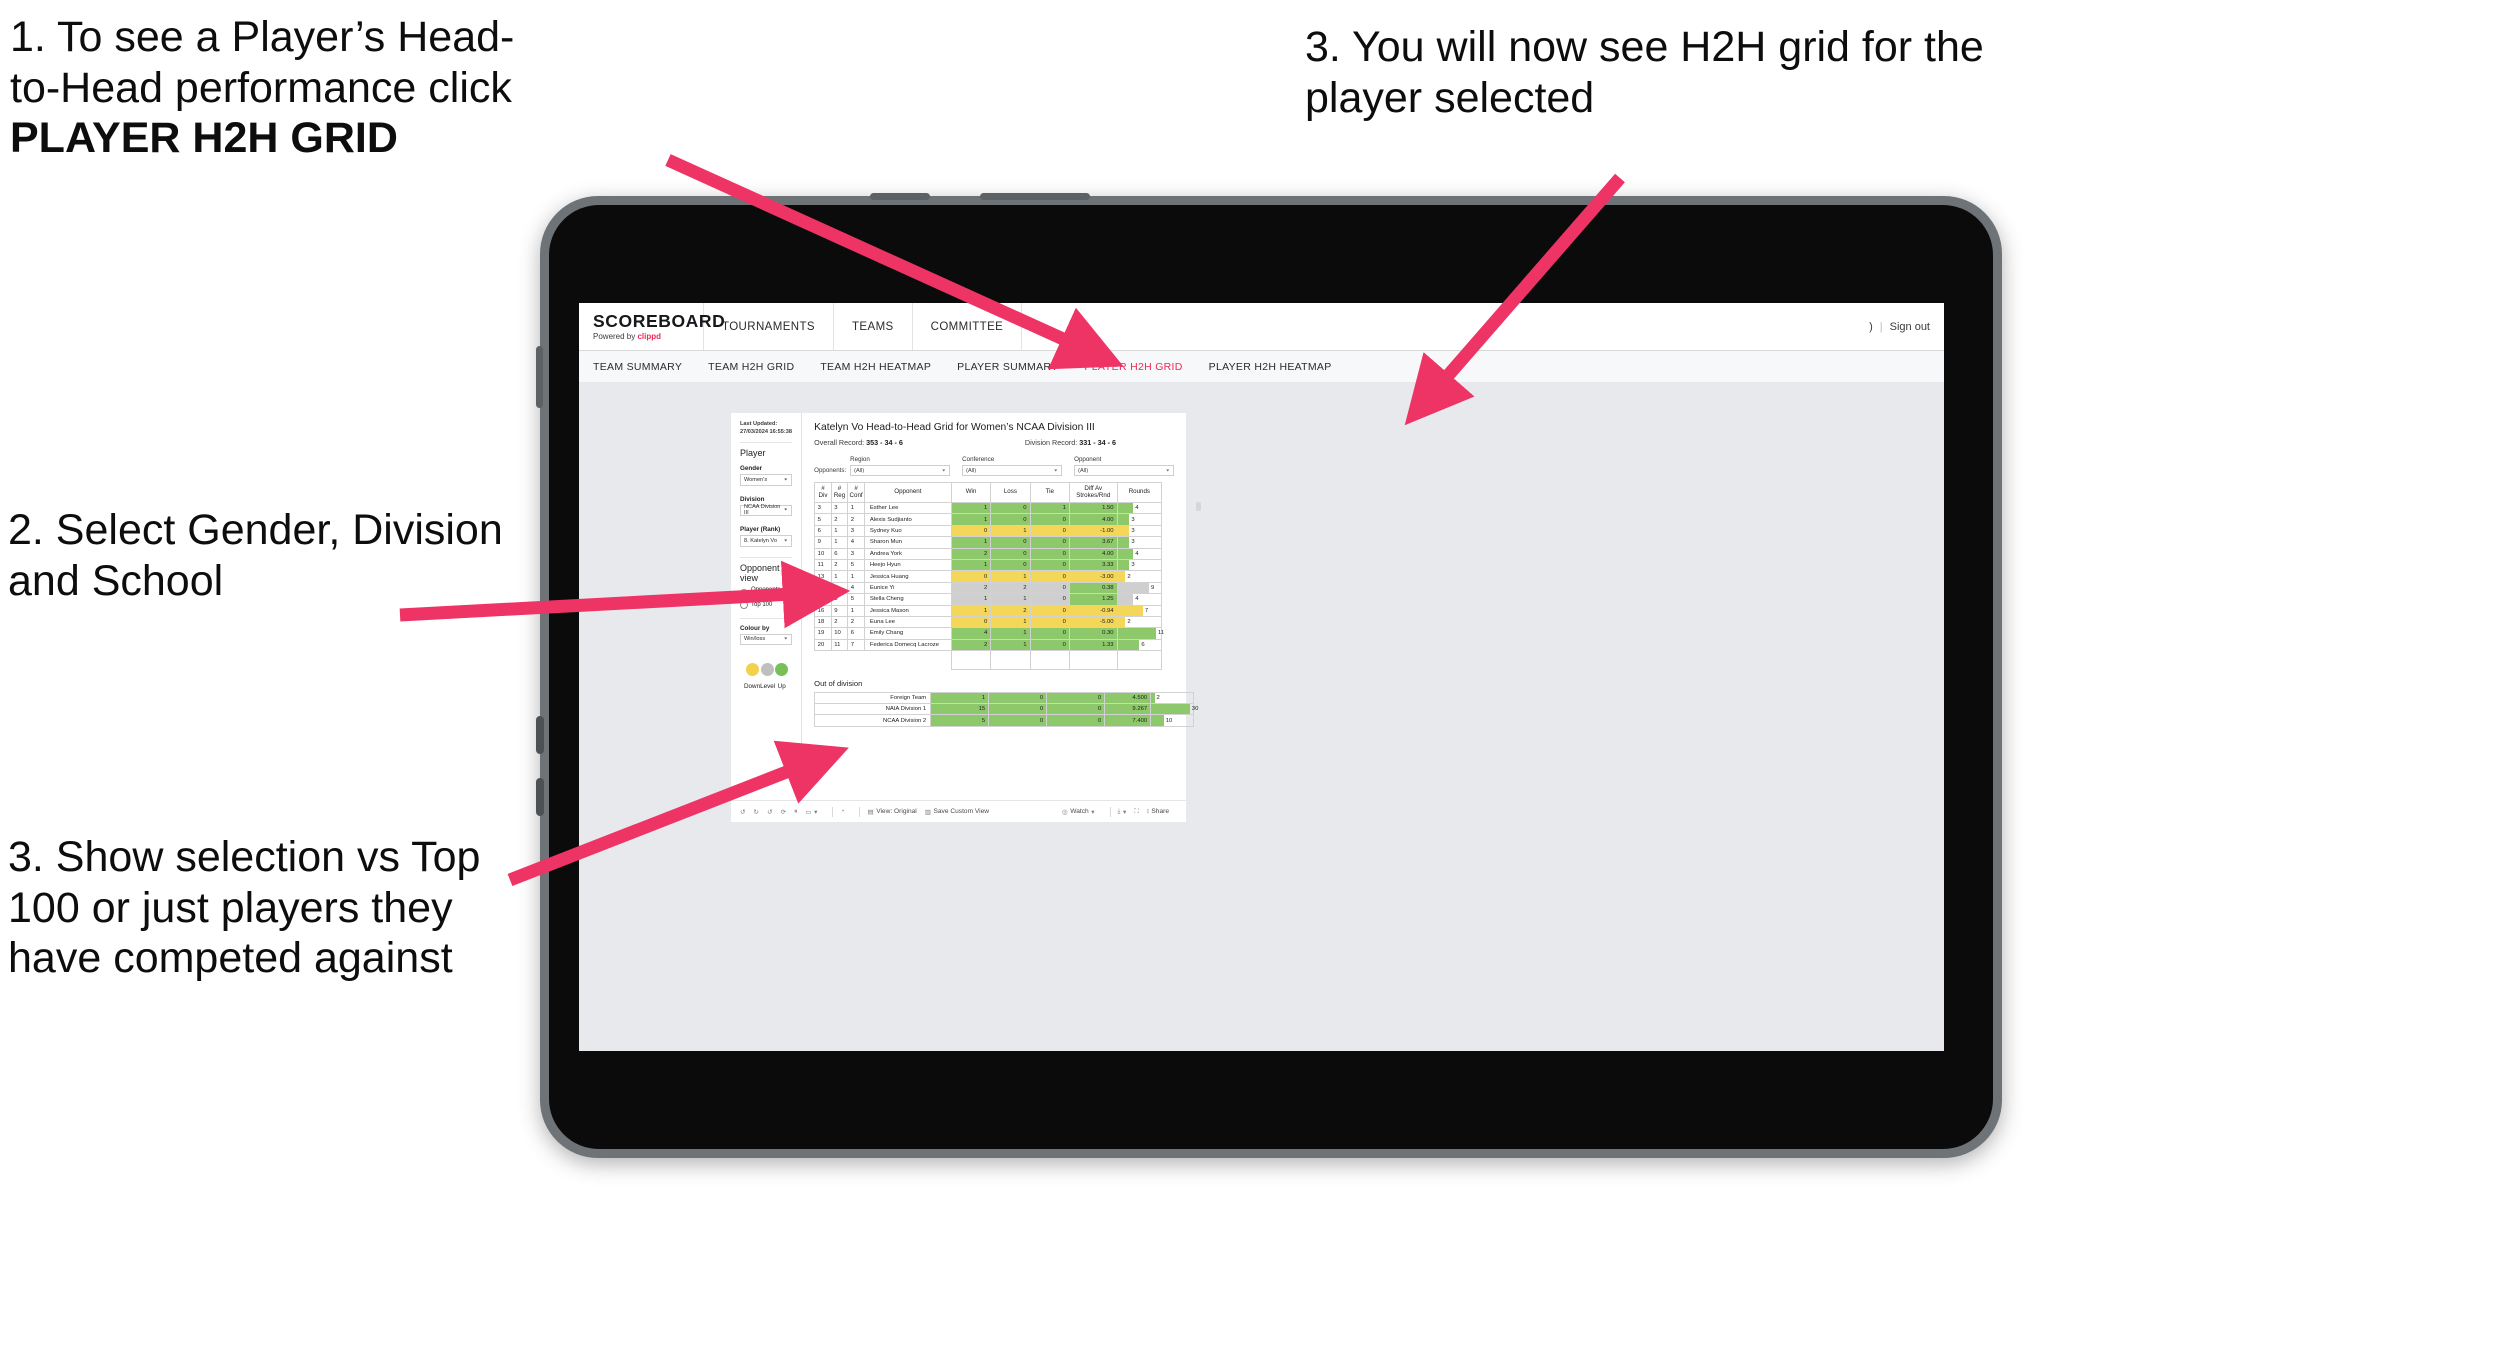 The width and height of the screenshot is (2512, 1352). What do you see at coordinates (988, 599) in the screenshot?
I see `table-row: 15 8 5 Stella Cheng 1 1 0 1.25 4` at bounding box center [988, 599].